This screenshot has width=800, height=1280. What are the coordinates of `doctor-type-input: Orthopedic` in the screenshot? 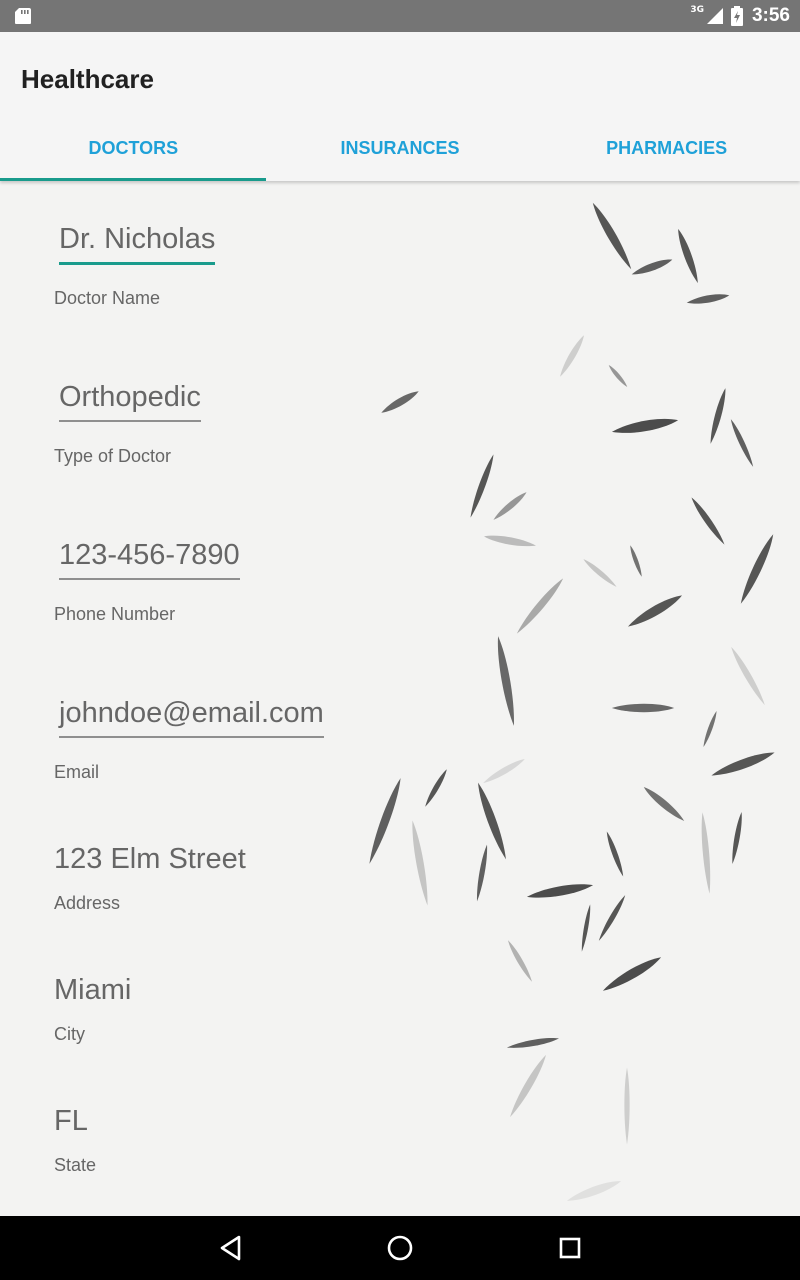 It's located at (130, 401).